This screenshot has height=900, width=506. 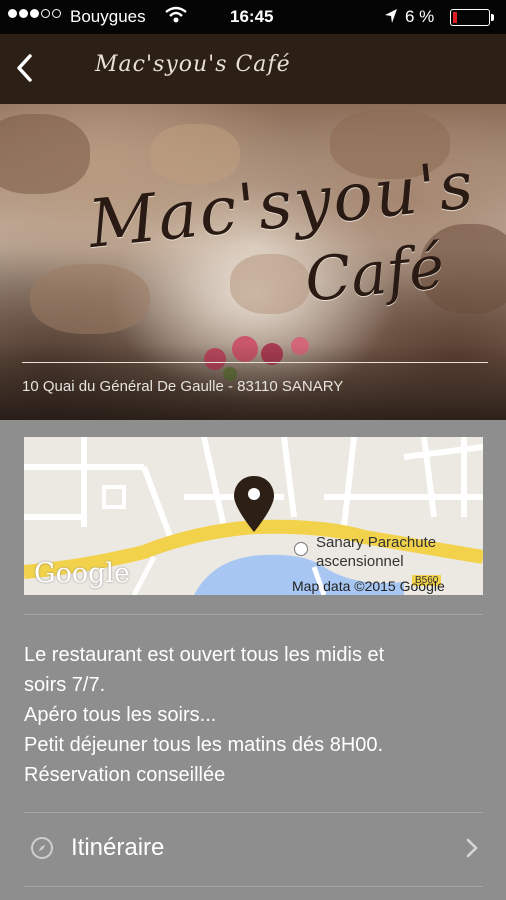 I want to click on signal-strength-icon, so click(x=34, y=13).